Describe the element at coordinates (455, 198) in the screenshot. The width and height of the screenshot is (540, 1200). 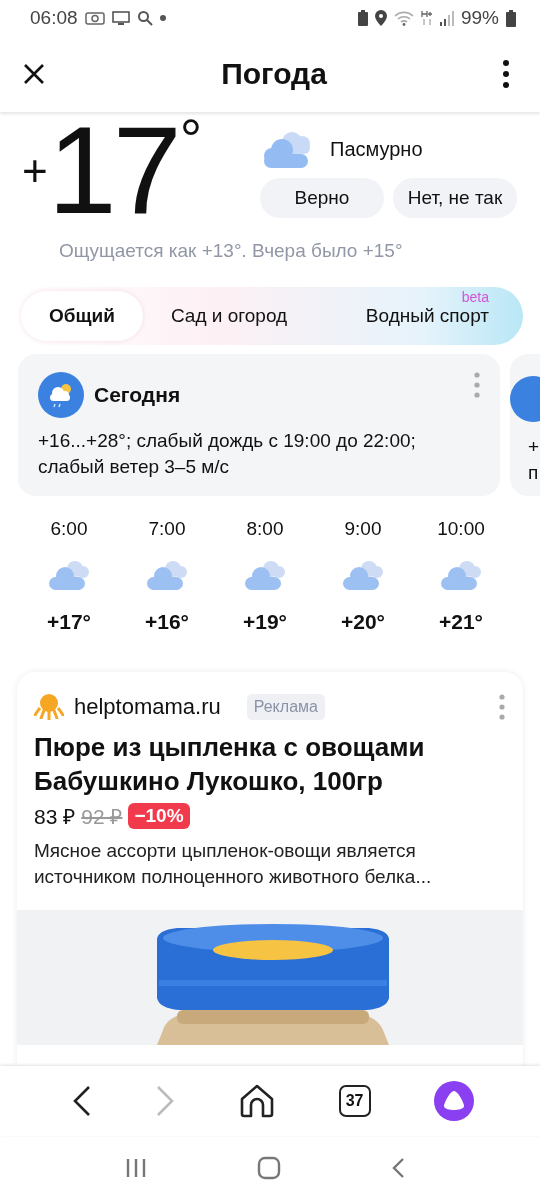
I see `feedback-button: Нет, не так` at that location.